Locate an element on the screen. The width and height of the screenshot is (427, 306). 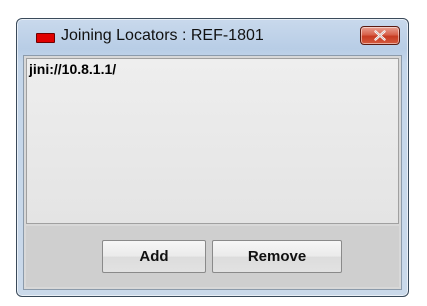
app-icon is located at coordinates (45, 38).